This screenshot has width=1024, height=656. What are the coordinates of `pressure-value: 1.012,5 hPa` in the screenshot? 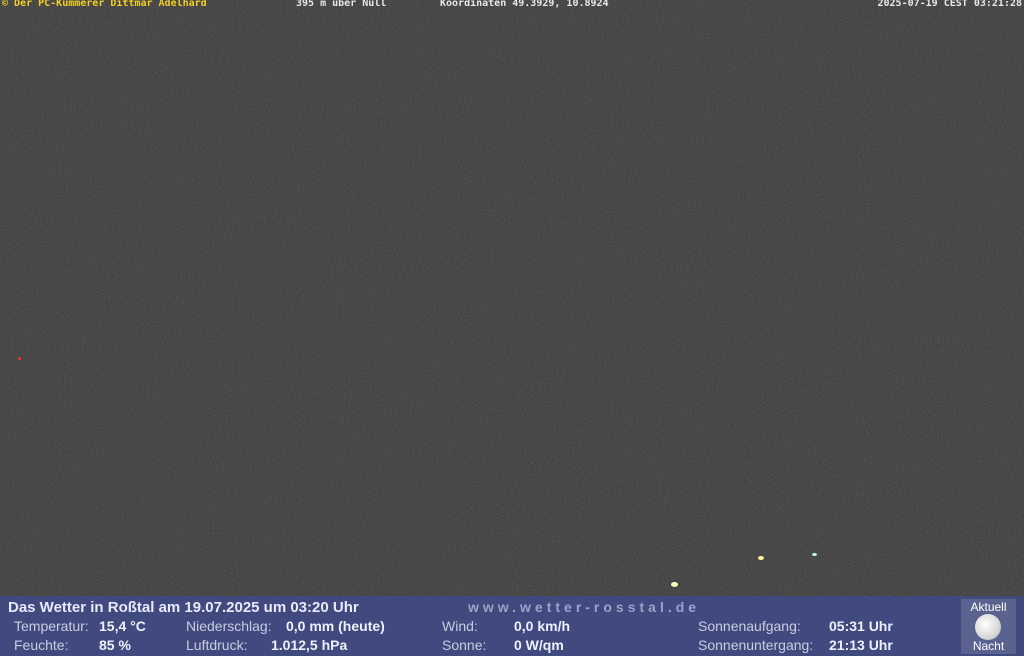 It's located at (309, 645).